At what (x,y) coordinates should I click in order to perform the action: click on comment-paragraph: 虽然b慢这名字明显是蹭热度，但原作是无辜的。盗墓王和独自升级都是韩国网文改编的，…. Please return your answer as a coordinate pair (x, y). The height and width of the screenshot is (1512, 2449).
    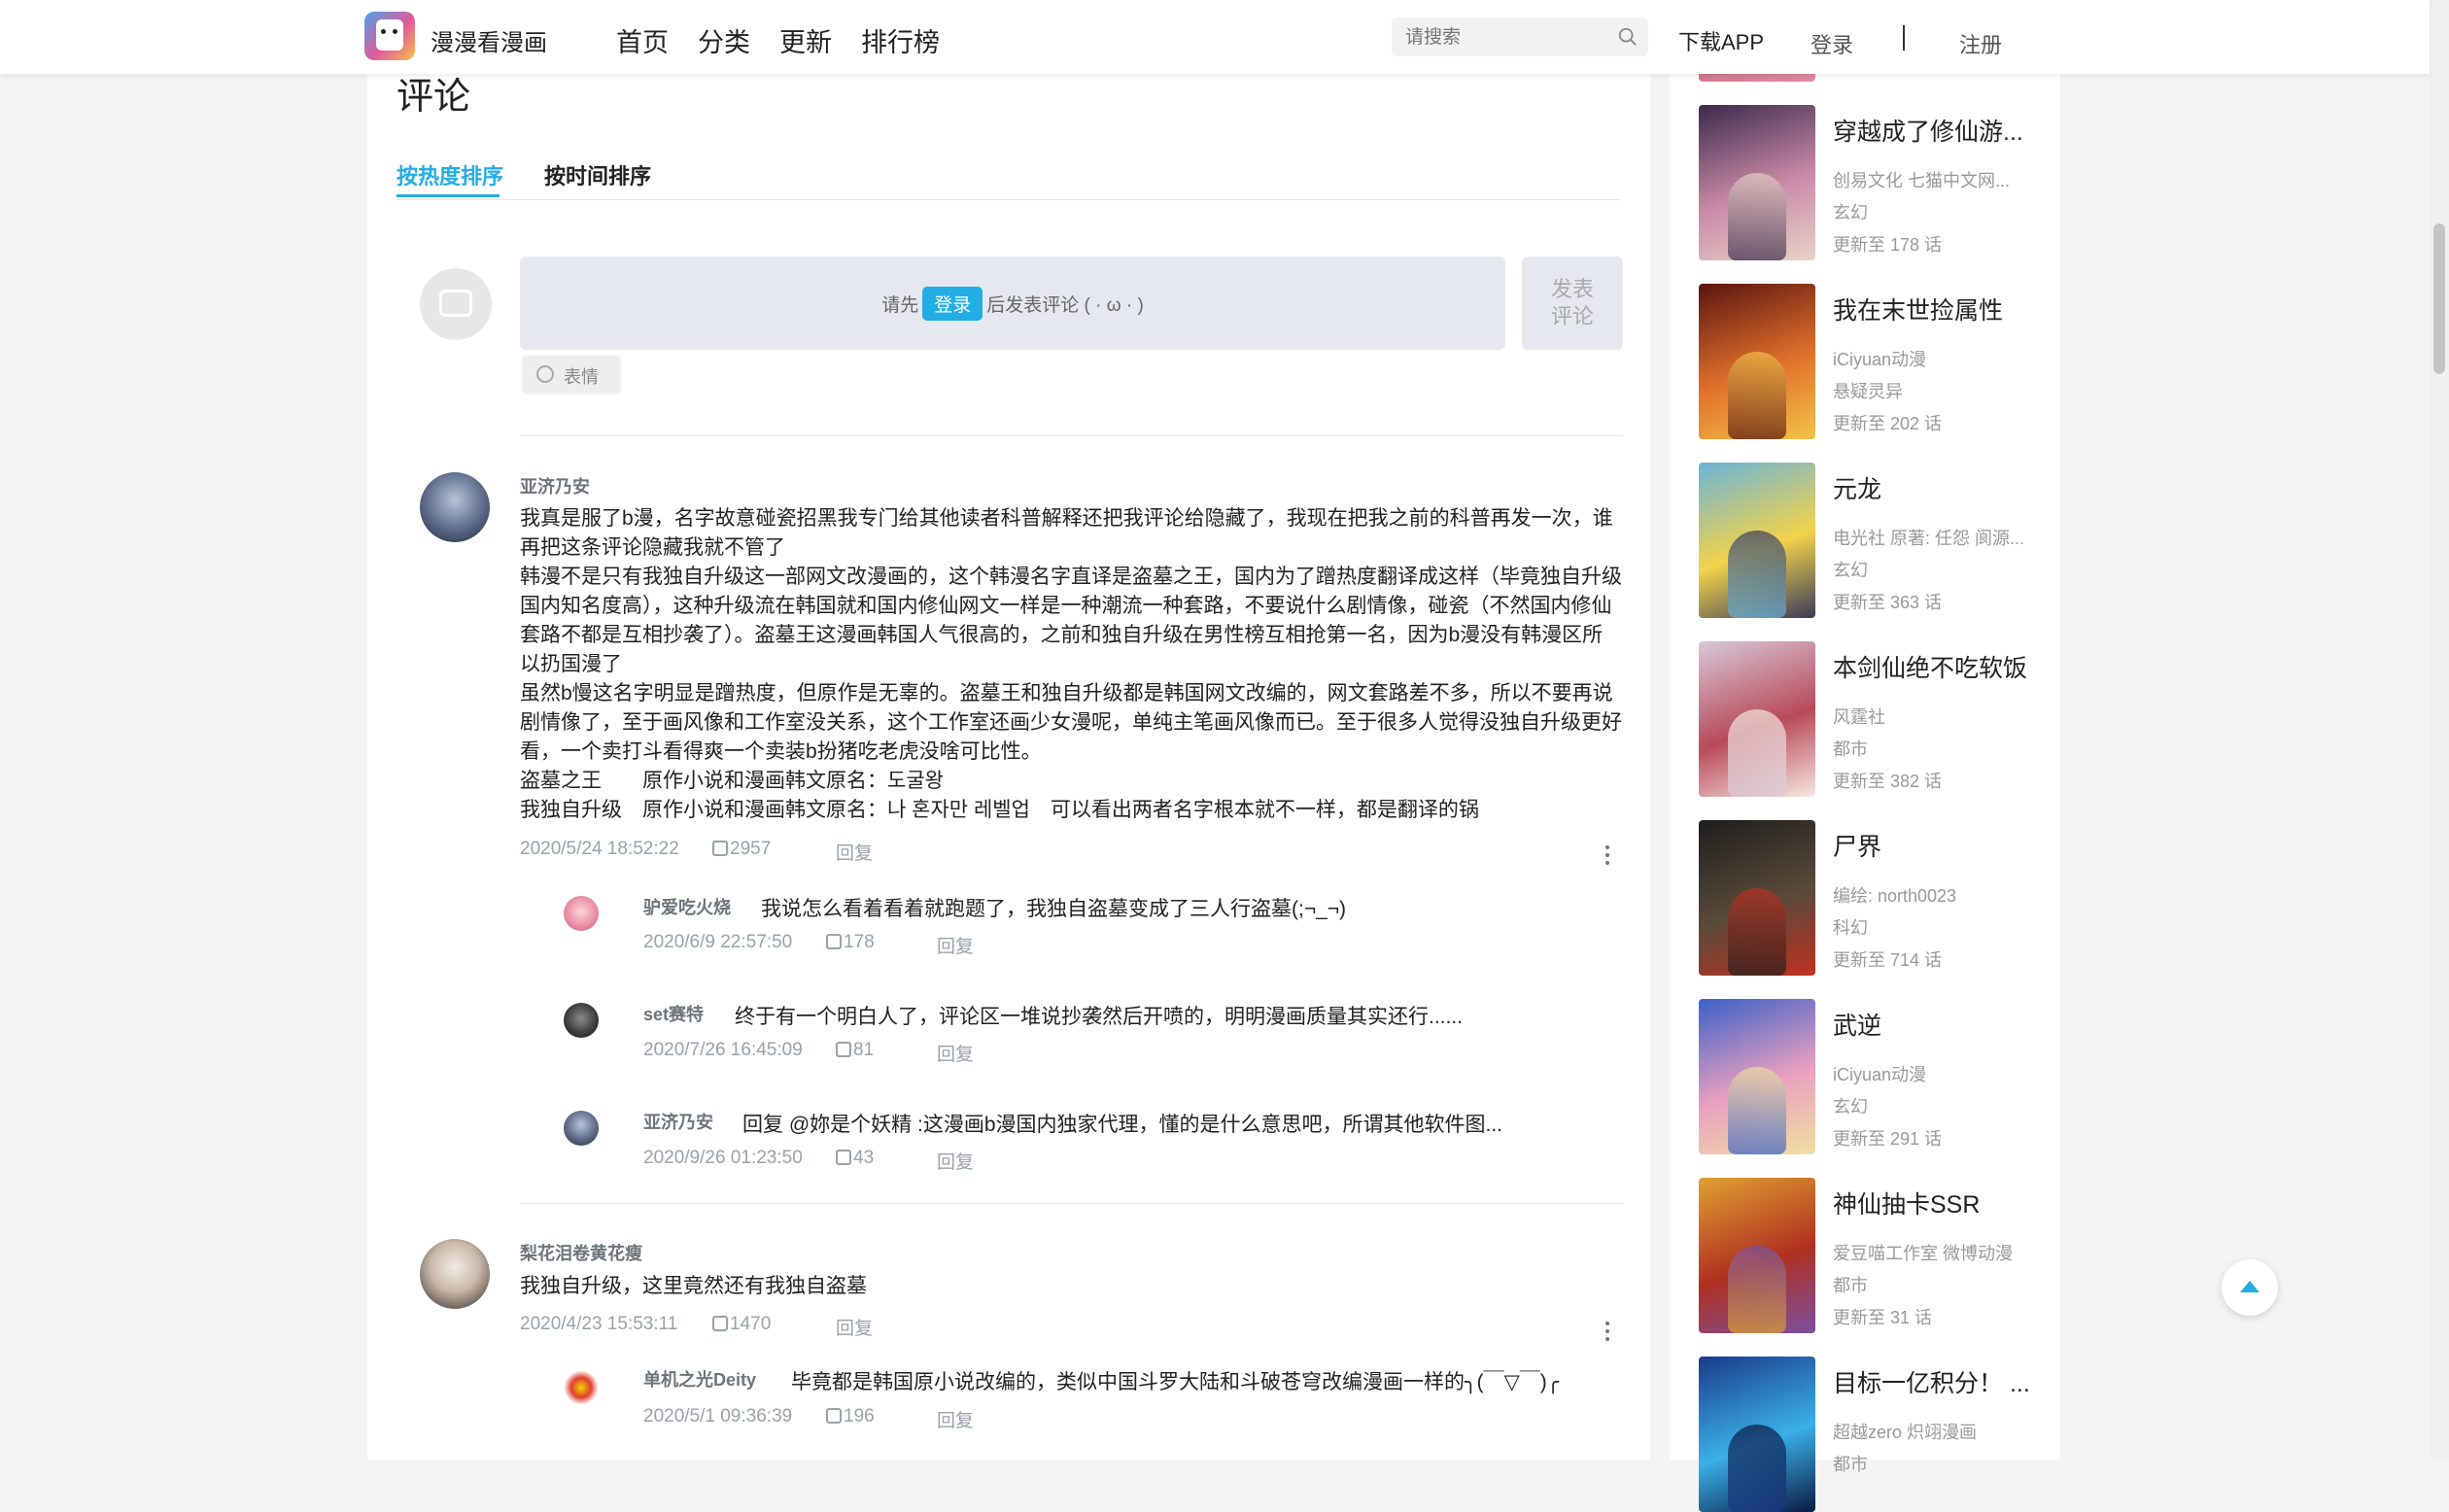
    Looking at the image, I should click on (1071, 722).